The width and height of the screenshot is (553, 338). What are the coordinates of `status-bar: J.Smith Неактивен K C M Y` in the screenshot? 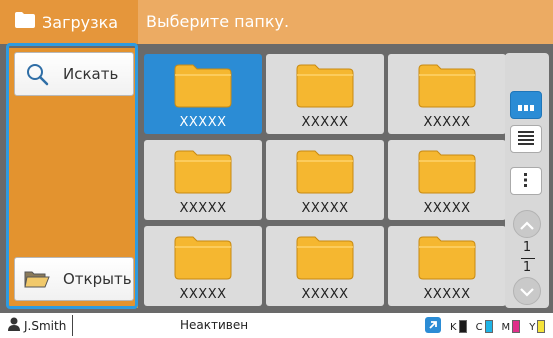 It's located at (276, 325).